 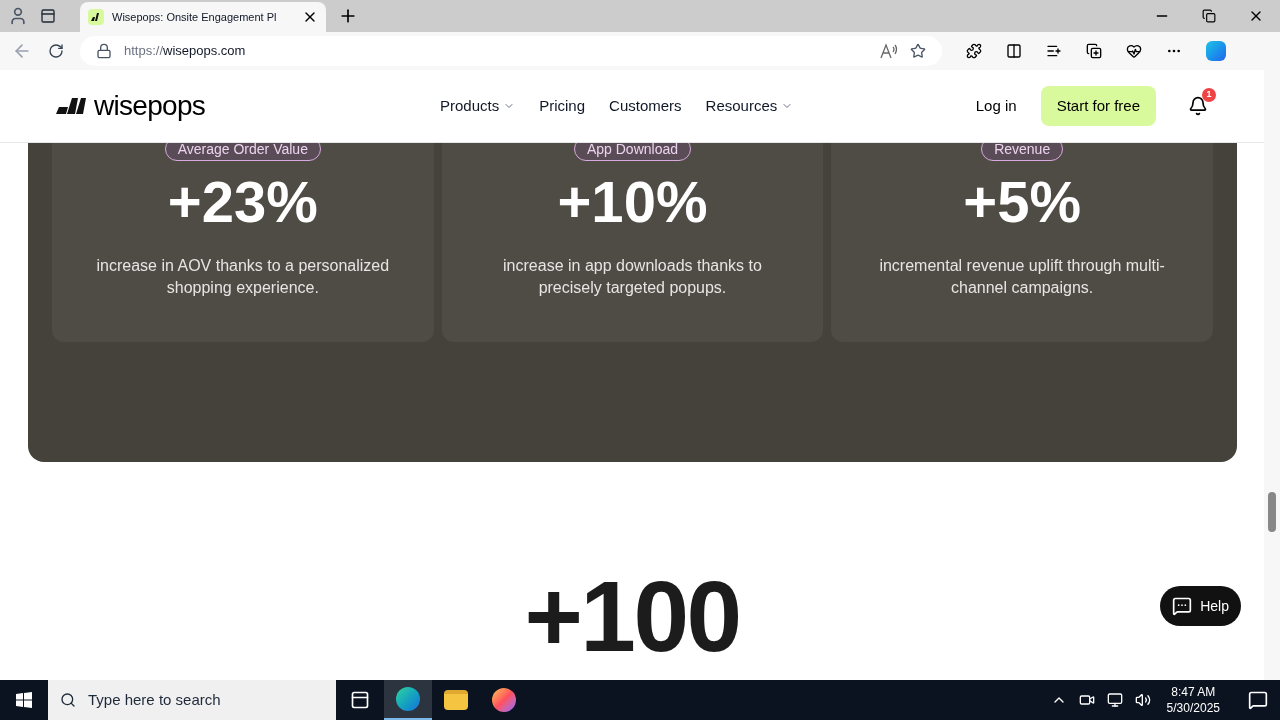 What do you see at coordinates (1258, 700) in the screenshot?
I see `notifications-icon` at bounding box center [1258, 700].